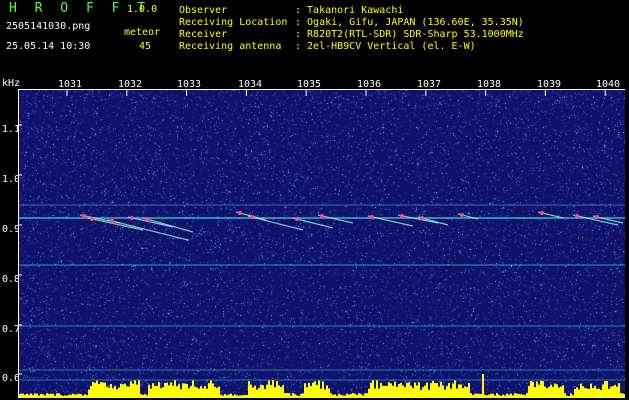 This screenshot has height=400, width=629. What do you see at coordinates (385, 46) in the screenshot?
I see `antenna-value: : 2el-HB9CV Vertical (el. E-W)` at bounding box center [385, 46].